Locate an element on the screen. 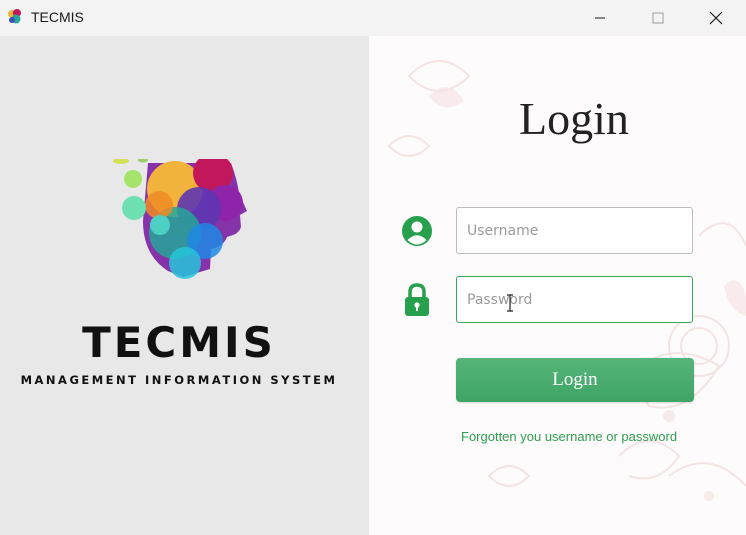  brain-head-logo is located at coordinates (180, 219).